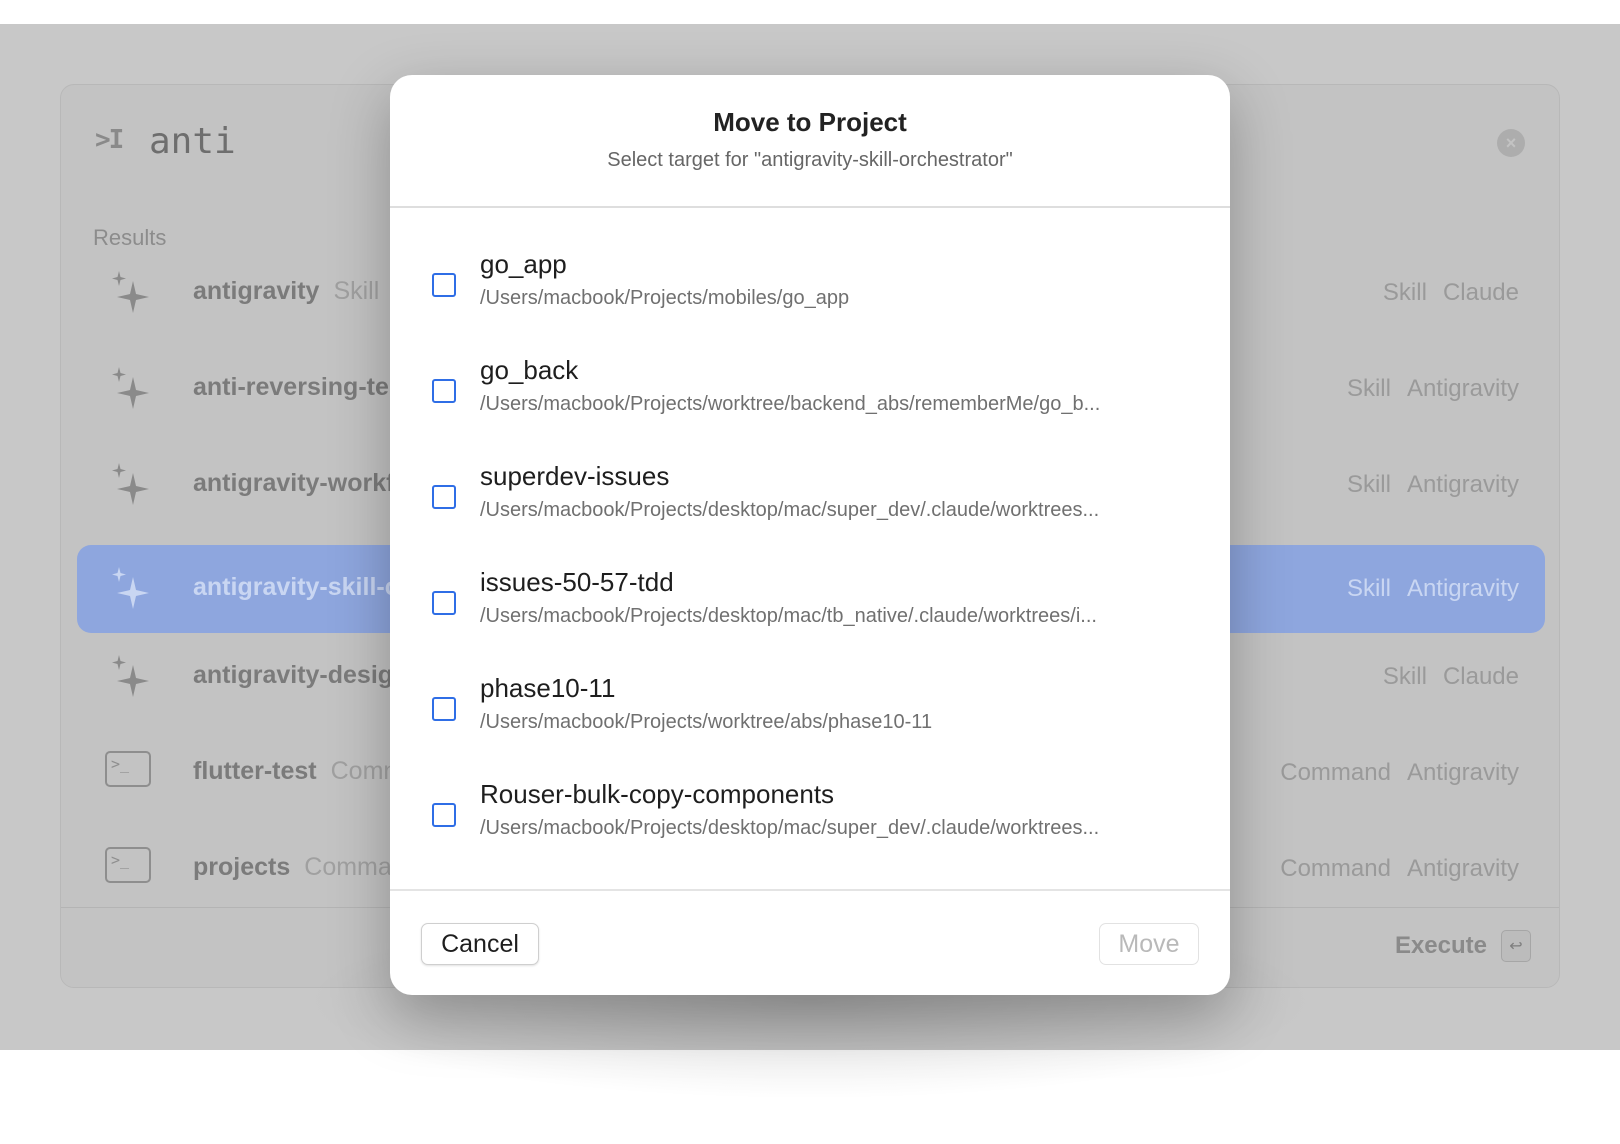 This screenshot has width=1620, height=1144. What do you see at coordinates (109, 140) in the screenshot?
I see `prompt-icon: >I` at bounding box center [109, 140].